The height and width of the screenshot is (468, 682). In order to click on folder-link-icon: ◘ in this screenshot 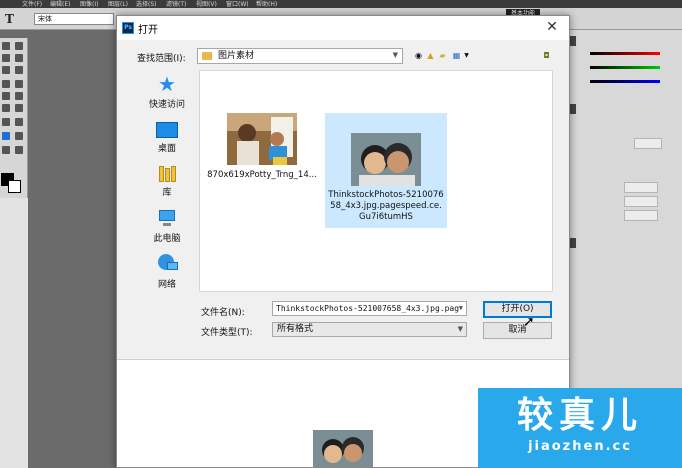, I will do `click(546, 55)`.